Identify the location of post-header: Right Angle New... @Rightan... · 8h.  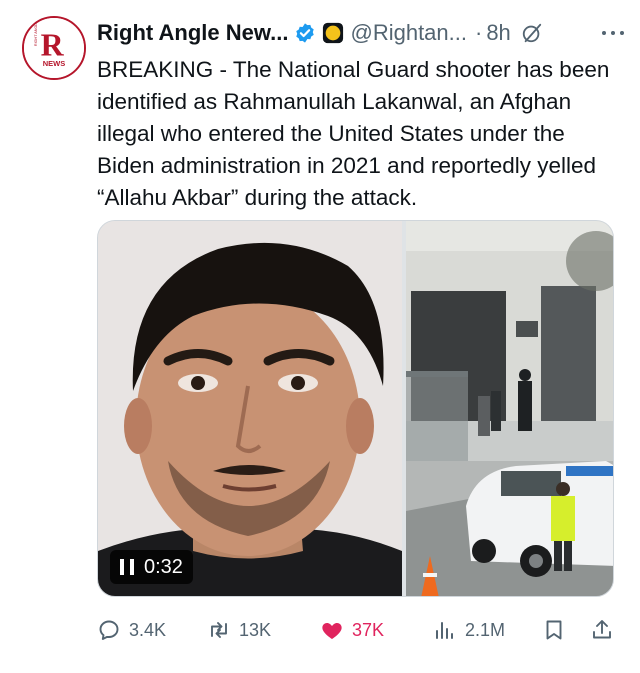
(361, 33).